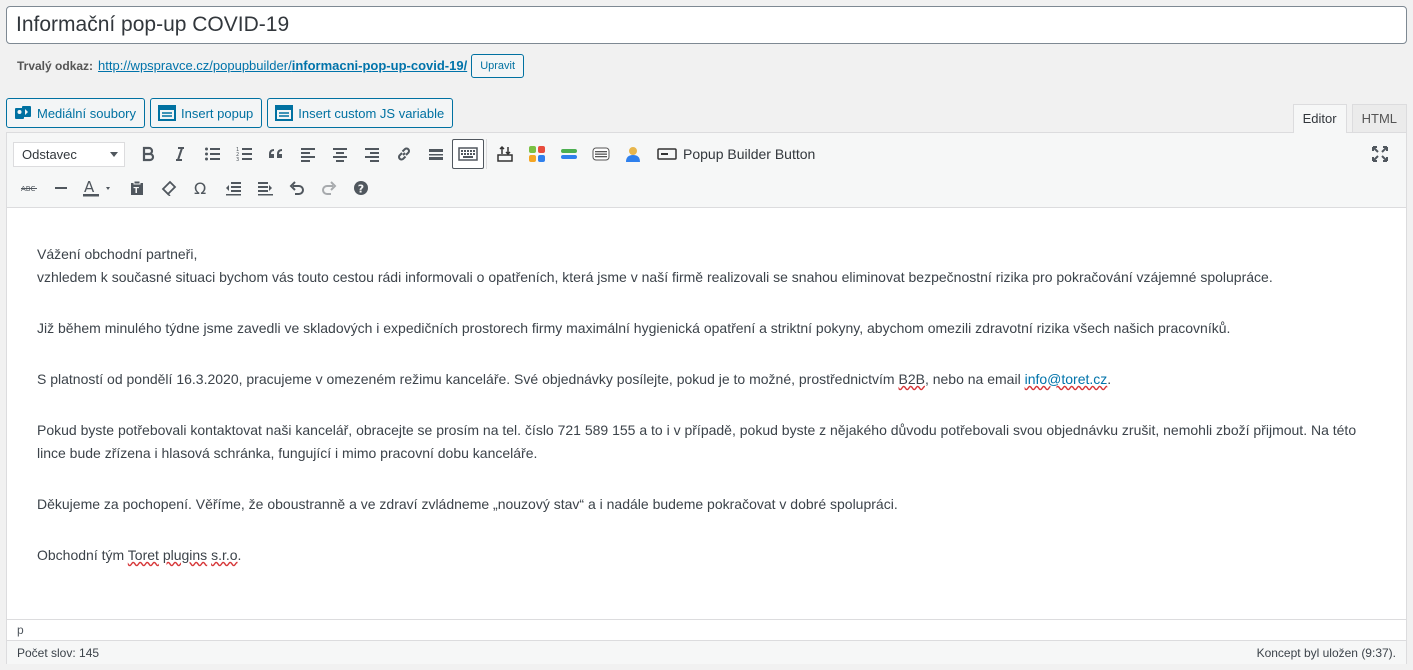  I want to click on bold-button, so click(148, 154).